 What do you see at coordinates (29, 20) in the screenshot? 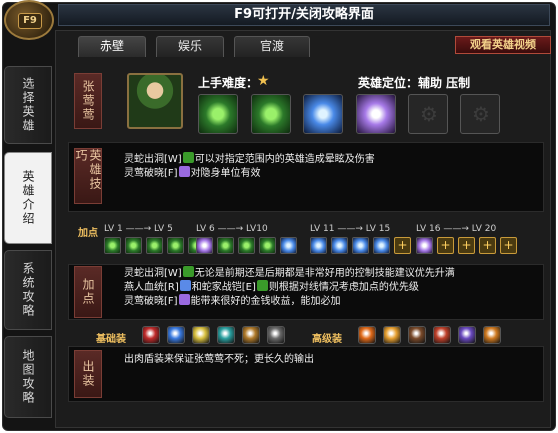
I see `f9-badge-icon: F9` at bounding box center [29, 20].